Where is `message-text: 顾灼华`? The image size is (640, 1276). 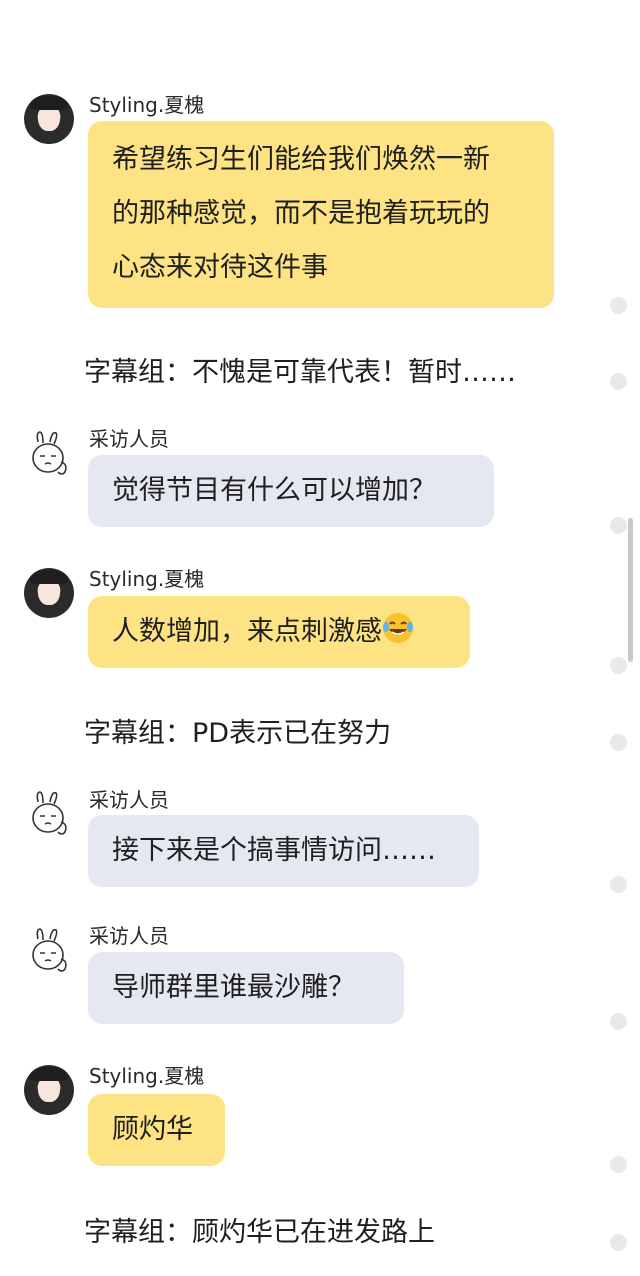
message-text: 顾灼华 is located at coordinates (152, 1129).